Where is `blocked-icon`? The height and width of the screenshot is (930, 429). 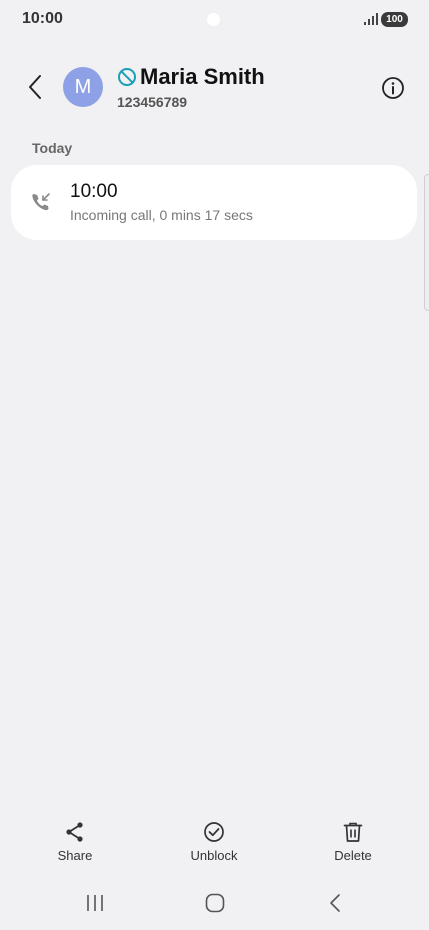 blocked-icon is located at coordinates (127, 77).